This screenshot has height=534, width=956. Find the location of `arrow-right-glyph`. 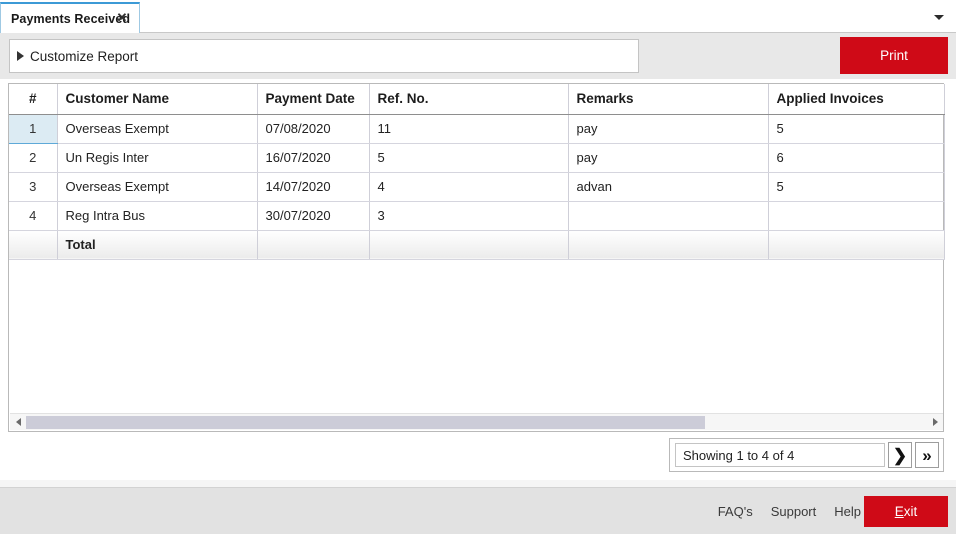

arrow-right-glyph is located at coordinates (935, 422).